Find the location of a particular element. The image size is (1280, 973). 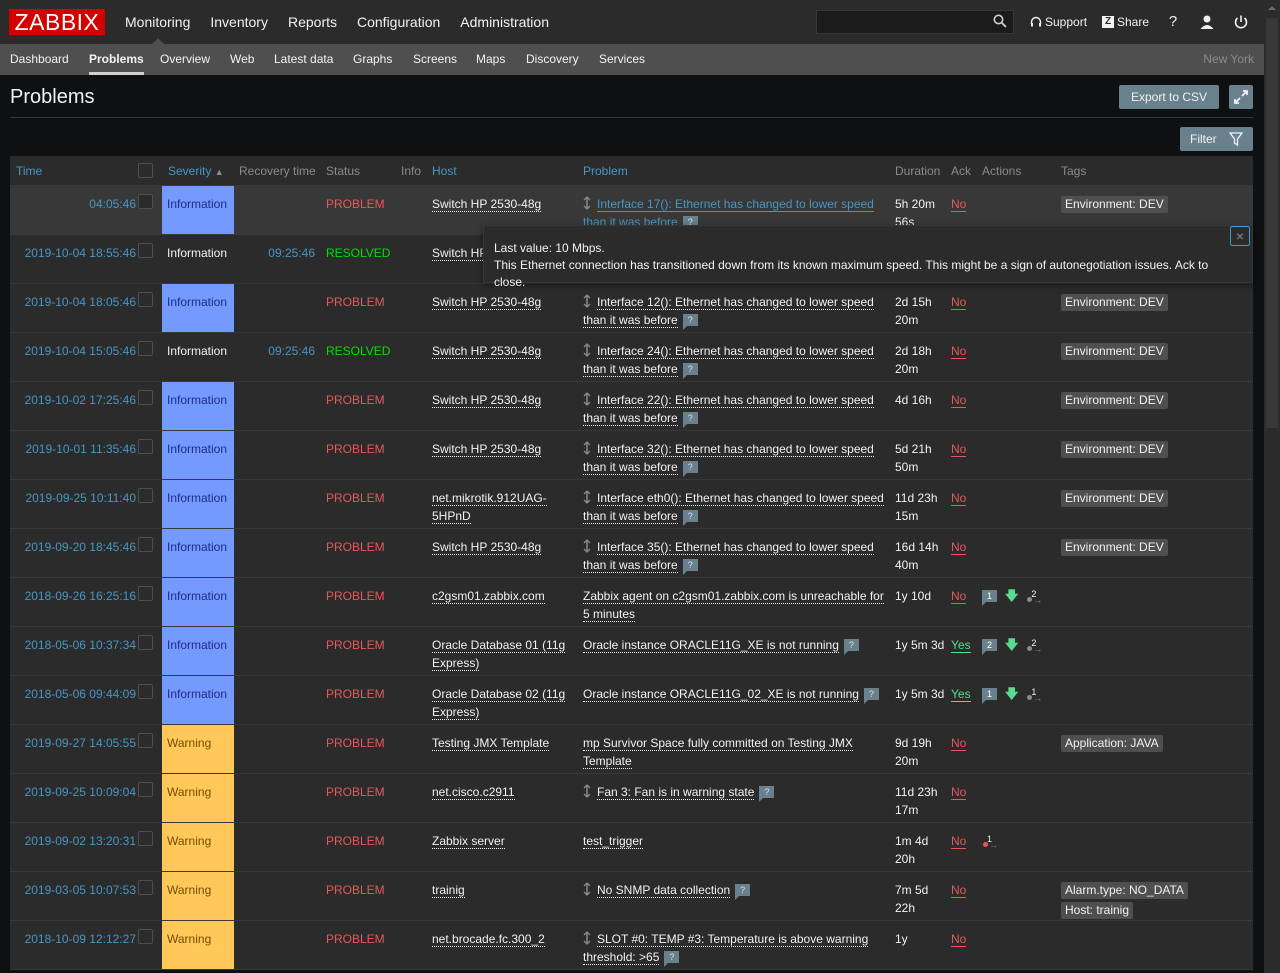

sub-menu-graphs: Graphs is located at coordinates (372, 59).